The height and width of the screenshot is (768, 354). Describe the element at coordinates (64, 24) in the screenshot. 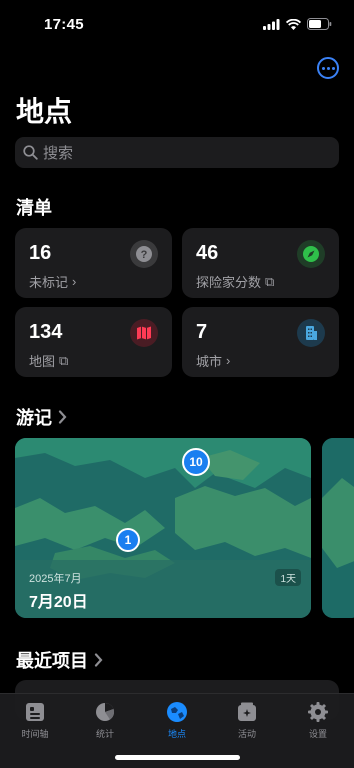

I see `status-time: 17:45` at that location.